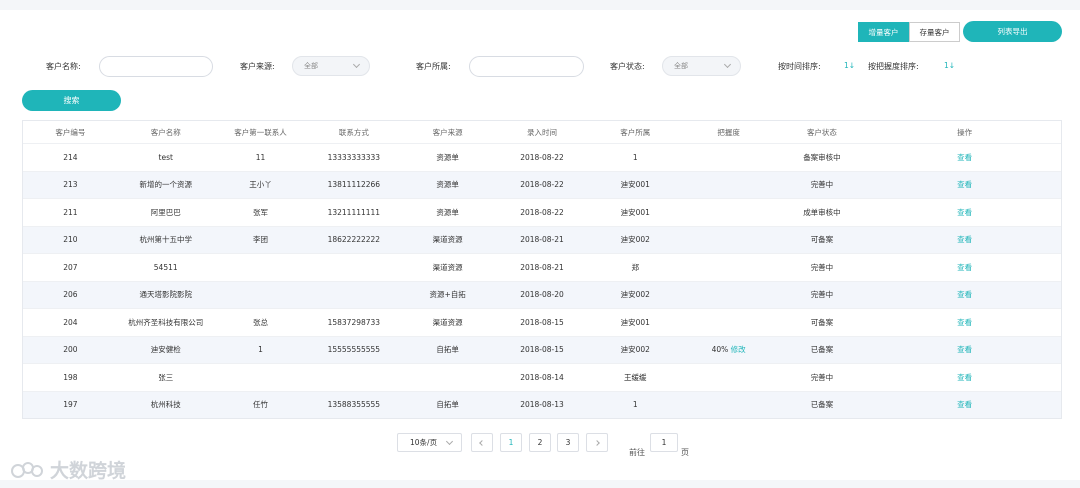  Describe the element at coordinates (261, 240) in the screenshot. I see `cell-first-contact: 李团` at that location.